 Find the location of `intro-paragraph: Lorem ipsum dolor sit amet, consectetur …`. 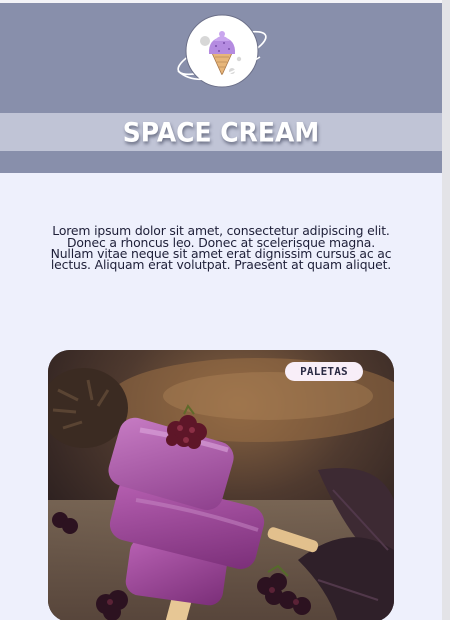

intro-paragraph: Lorem ipsum dolor sit amet, consectetur … is located at coordinates (221, 247).